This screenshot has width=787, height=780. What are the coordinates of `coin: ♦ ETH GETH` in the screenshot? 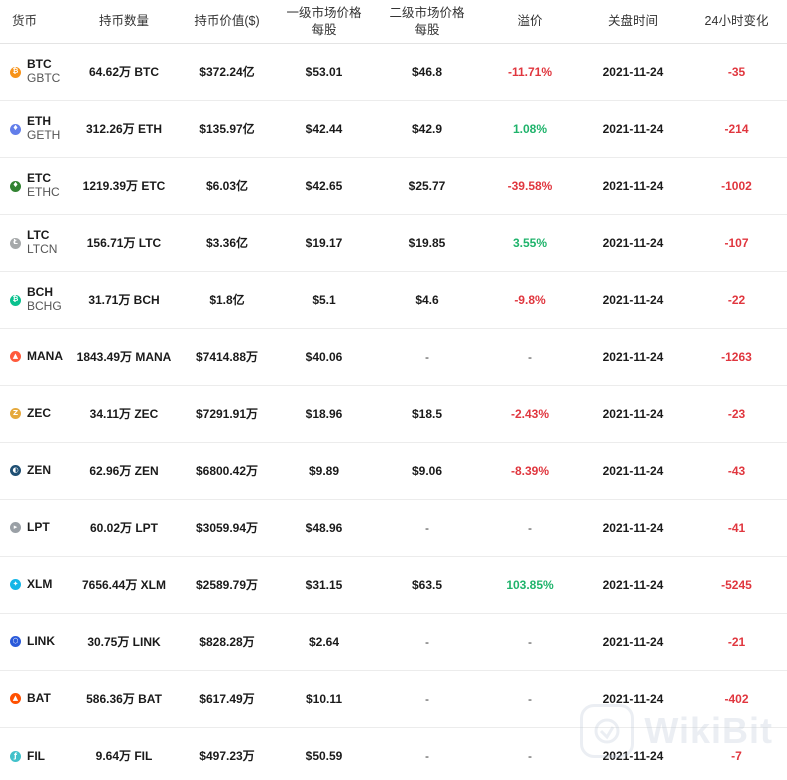 It's located at (35, 128).